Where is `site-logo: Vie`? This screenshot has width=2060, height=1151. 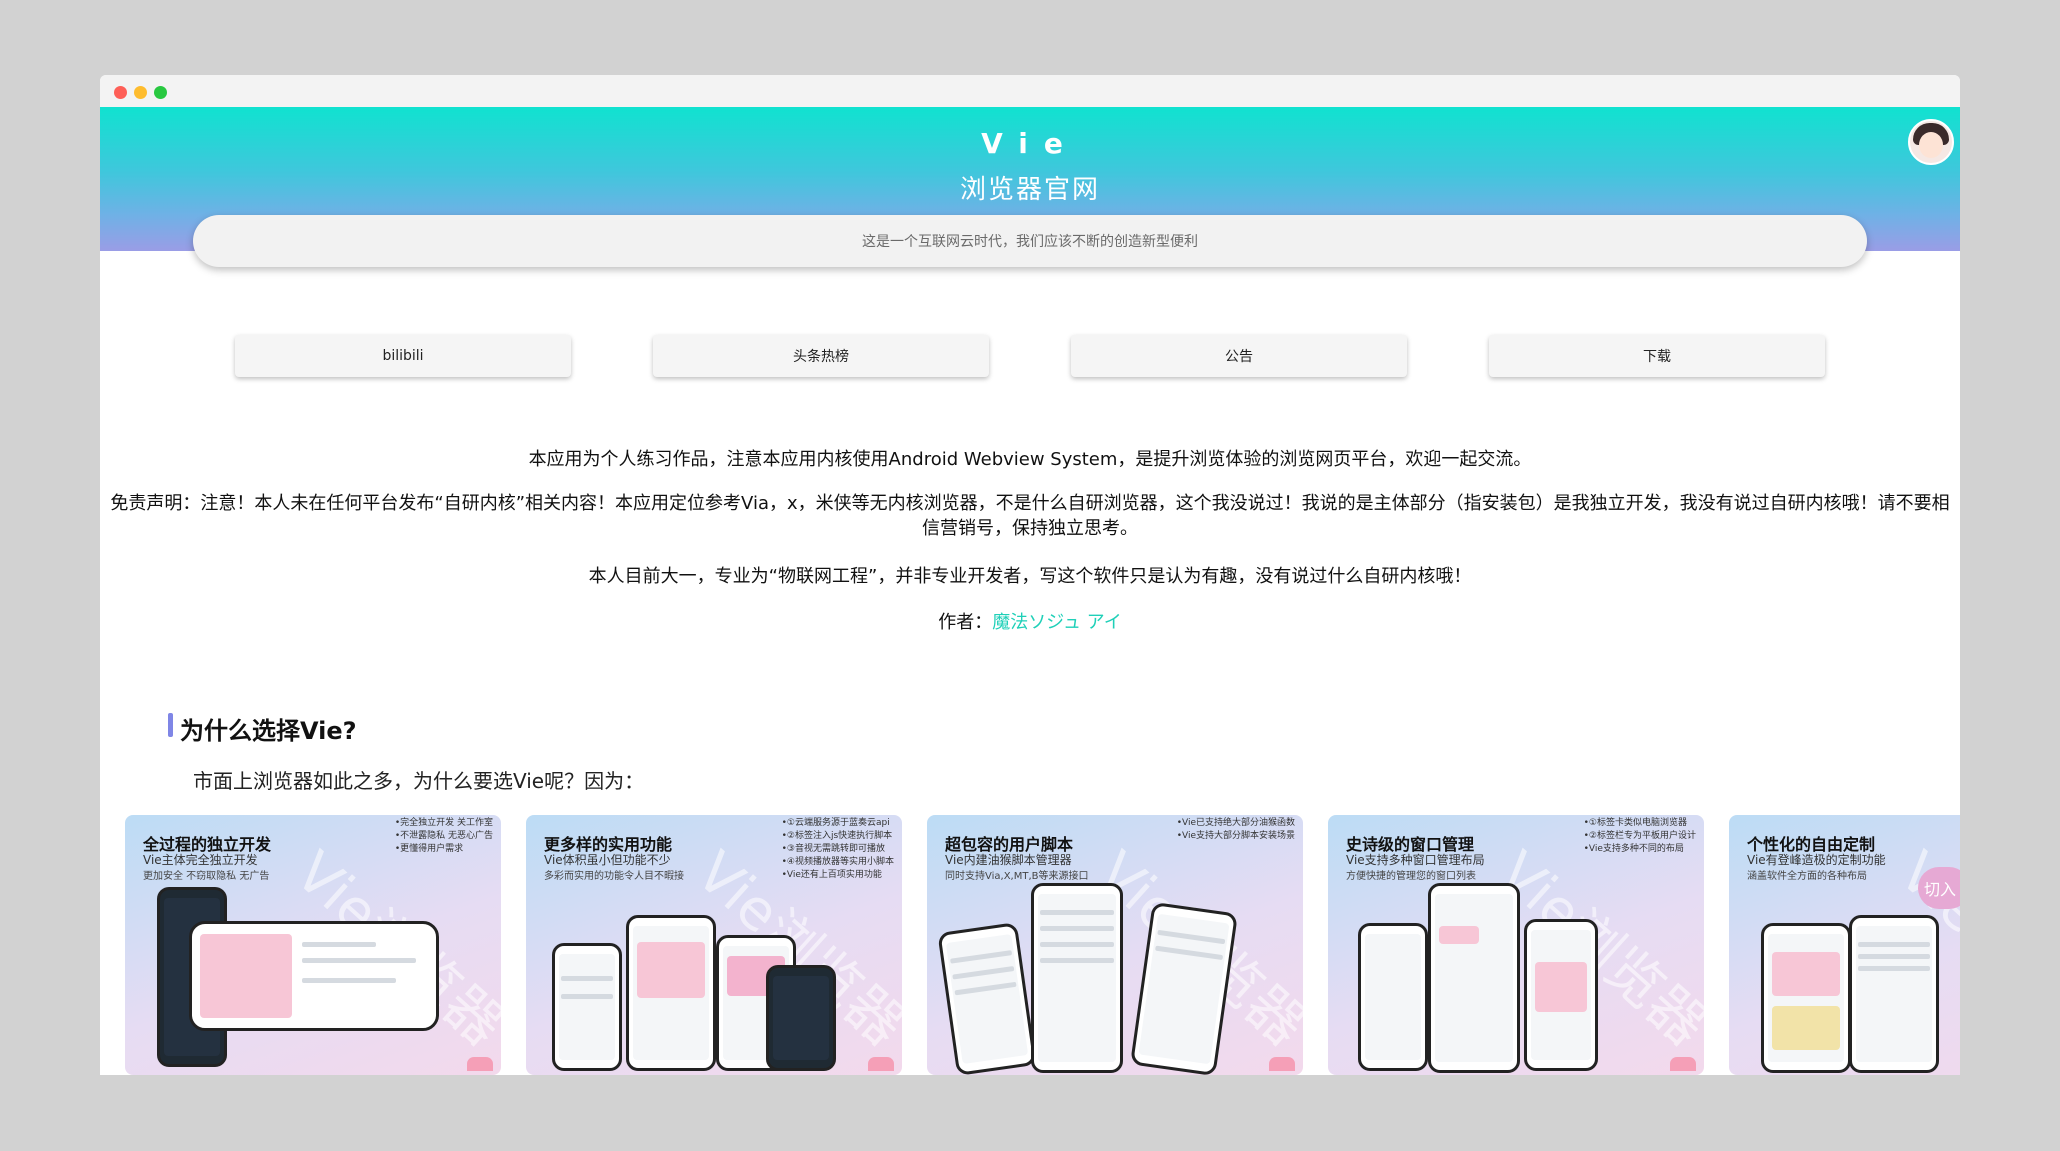 site-logo: Vie is located at coordinates (1030, 143).